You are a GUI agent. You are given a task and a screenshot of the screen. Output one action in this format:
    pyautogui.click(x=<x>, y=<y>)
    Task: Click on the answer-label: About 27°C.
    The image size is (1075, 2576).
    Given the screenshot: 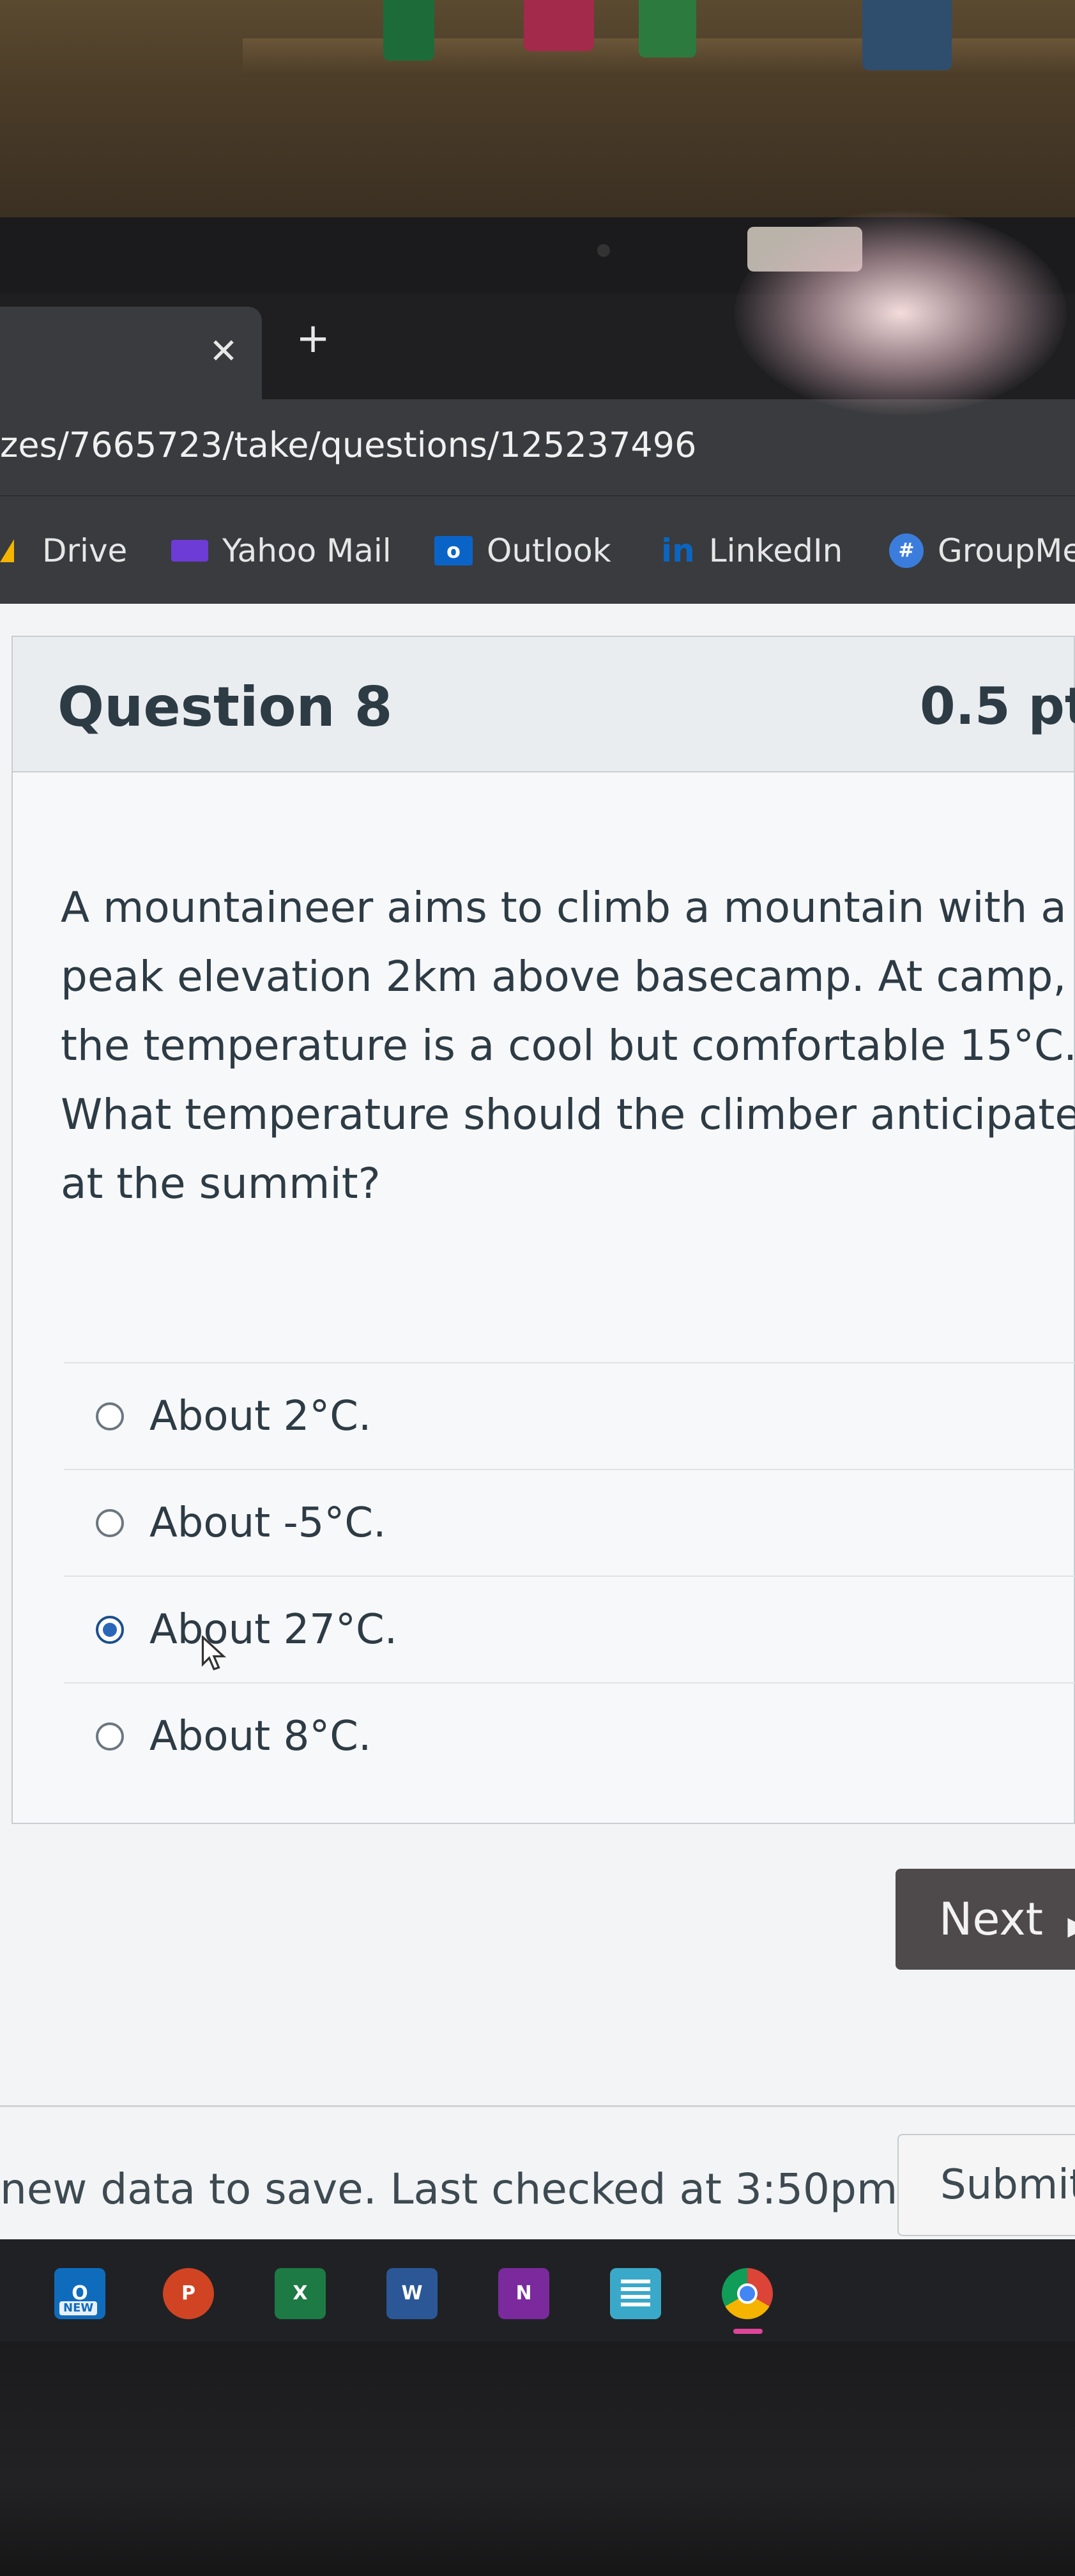 What is the action you would take?
    pyautogui.click(x=273, y=1629)
    